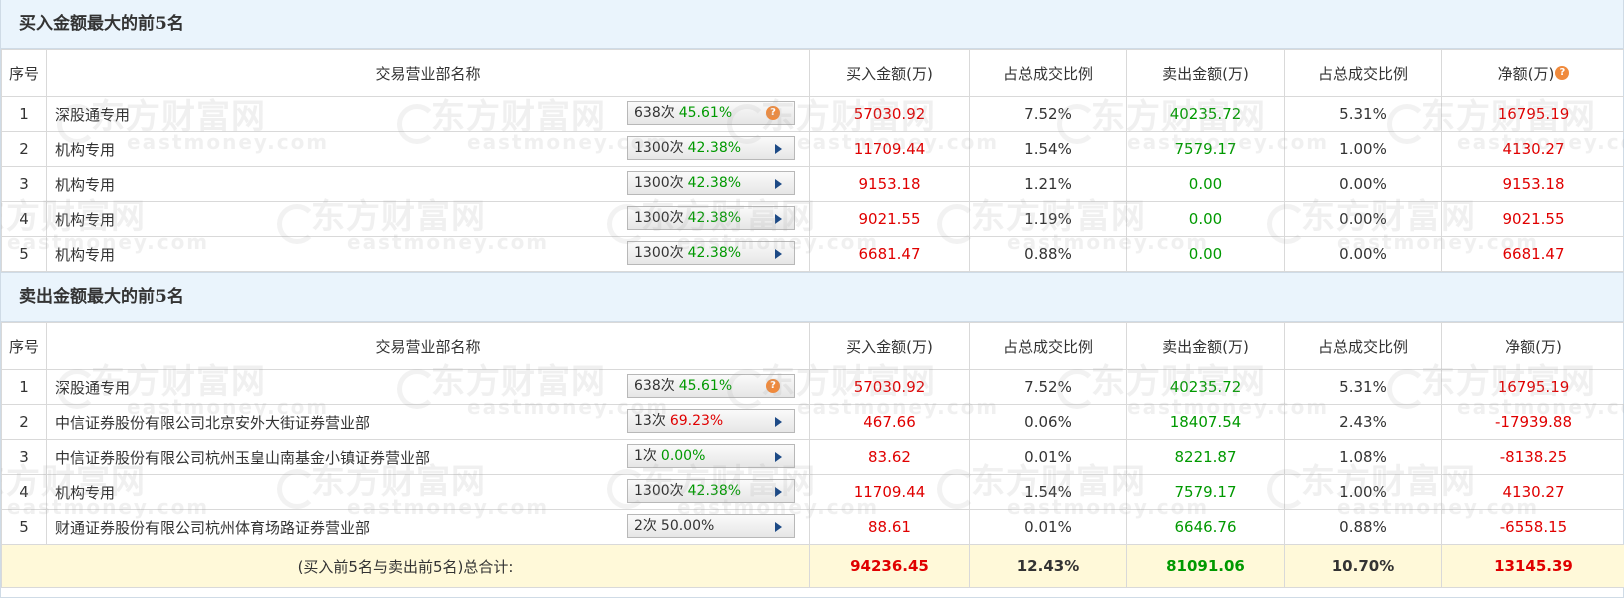  What do you see at coordinates (24, 219) in the screenshot?
I see `row-seq: 4` at bounding box center [24, 219].